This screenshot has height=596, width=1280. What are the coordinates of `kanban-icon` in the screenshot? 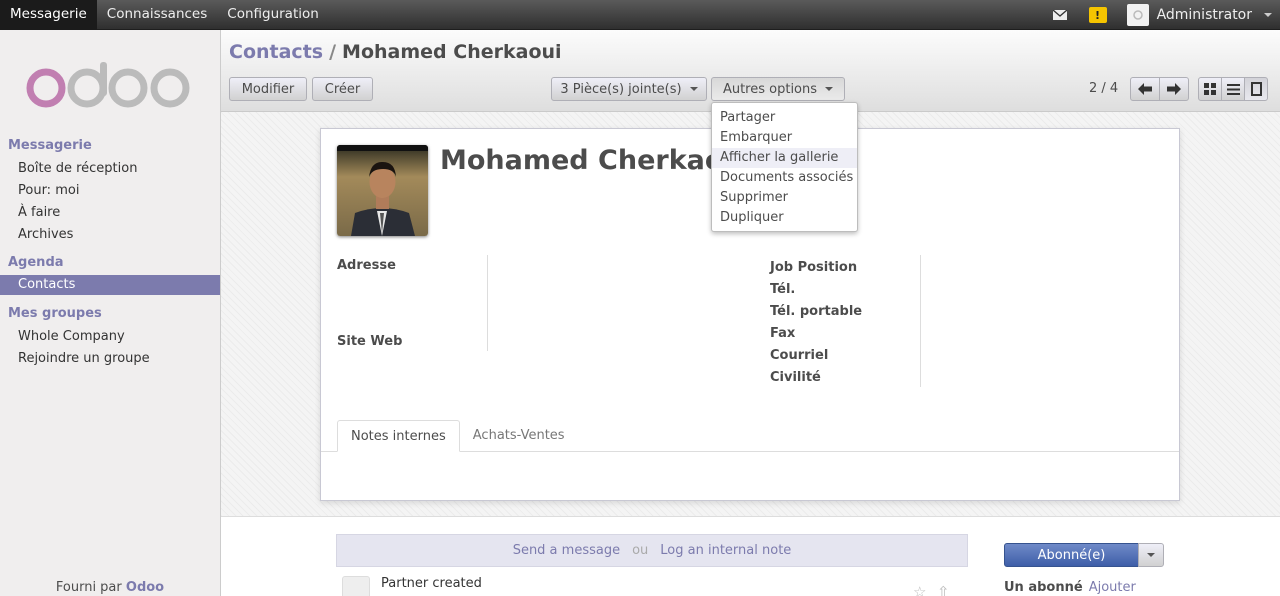 It's located at (1210, 89).